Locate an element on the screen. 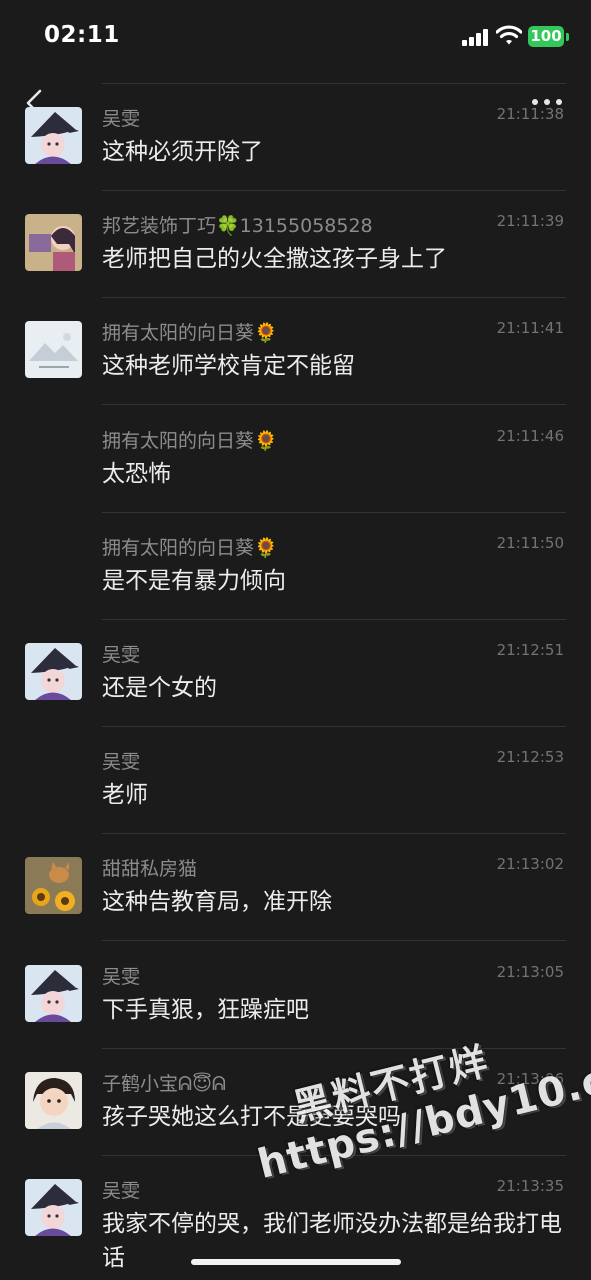  message-text: 太恐怖 is located at coordinates (136, 473).